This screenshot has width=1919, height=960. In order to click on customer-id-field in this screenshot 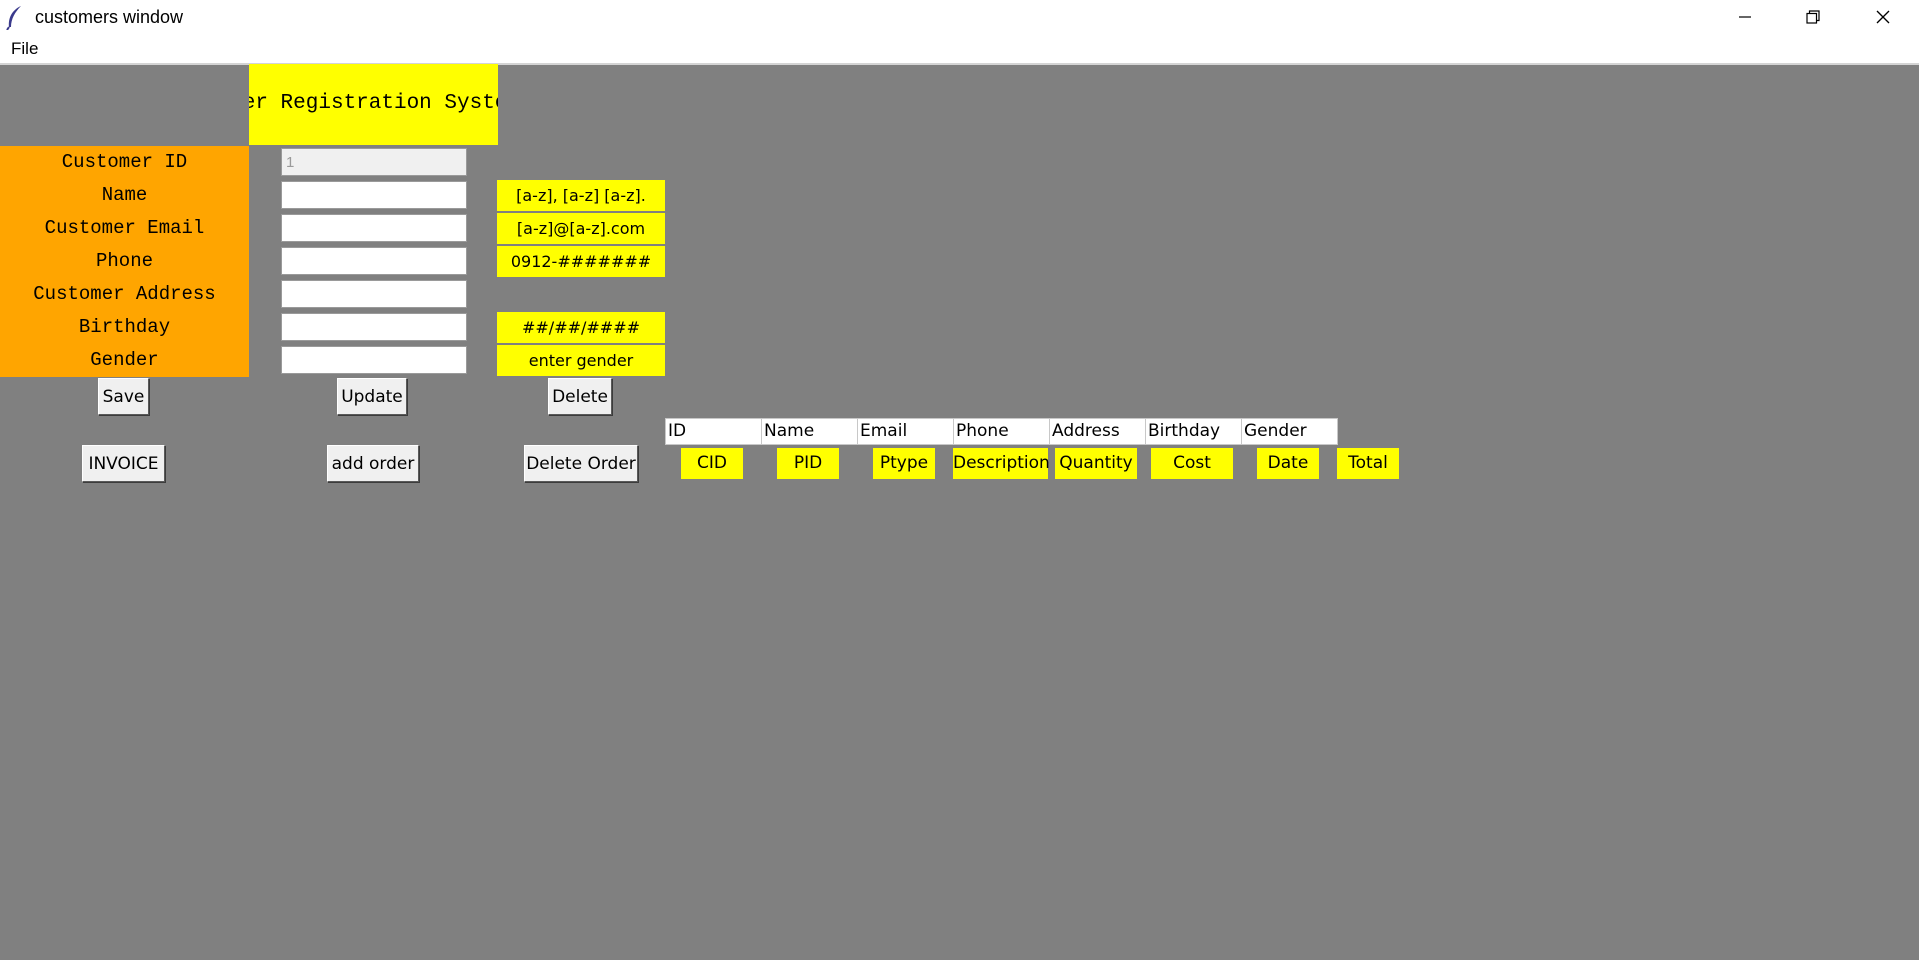, I will do `click(374, 162)`.